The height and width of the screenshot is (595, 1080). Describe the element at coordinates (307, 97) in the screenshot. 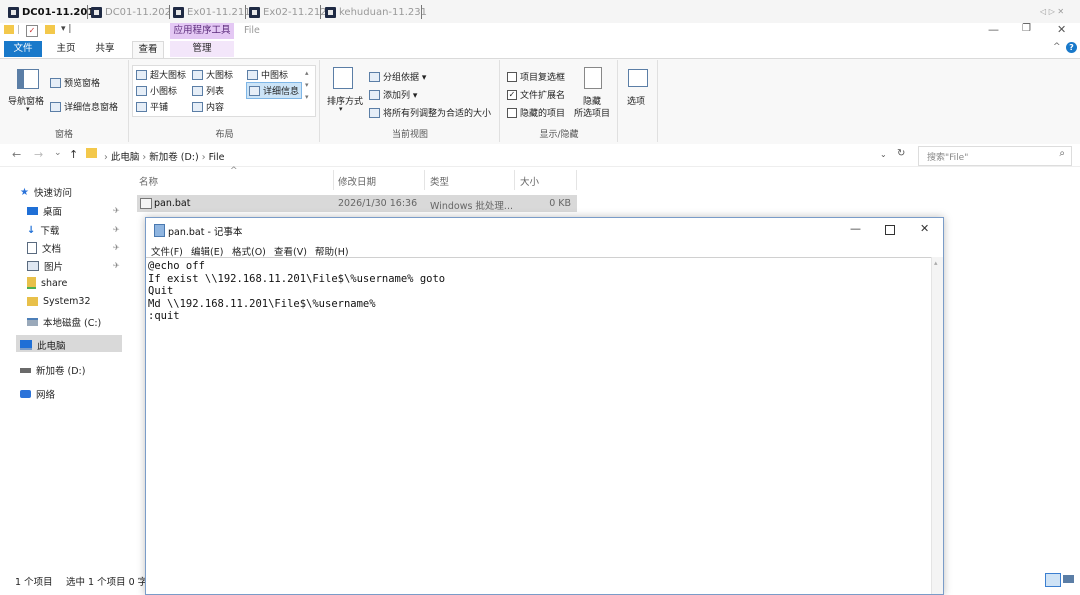

I see `gallery-more-icon: ▾` at that location.